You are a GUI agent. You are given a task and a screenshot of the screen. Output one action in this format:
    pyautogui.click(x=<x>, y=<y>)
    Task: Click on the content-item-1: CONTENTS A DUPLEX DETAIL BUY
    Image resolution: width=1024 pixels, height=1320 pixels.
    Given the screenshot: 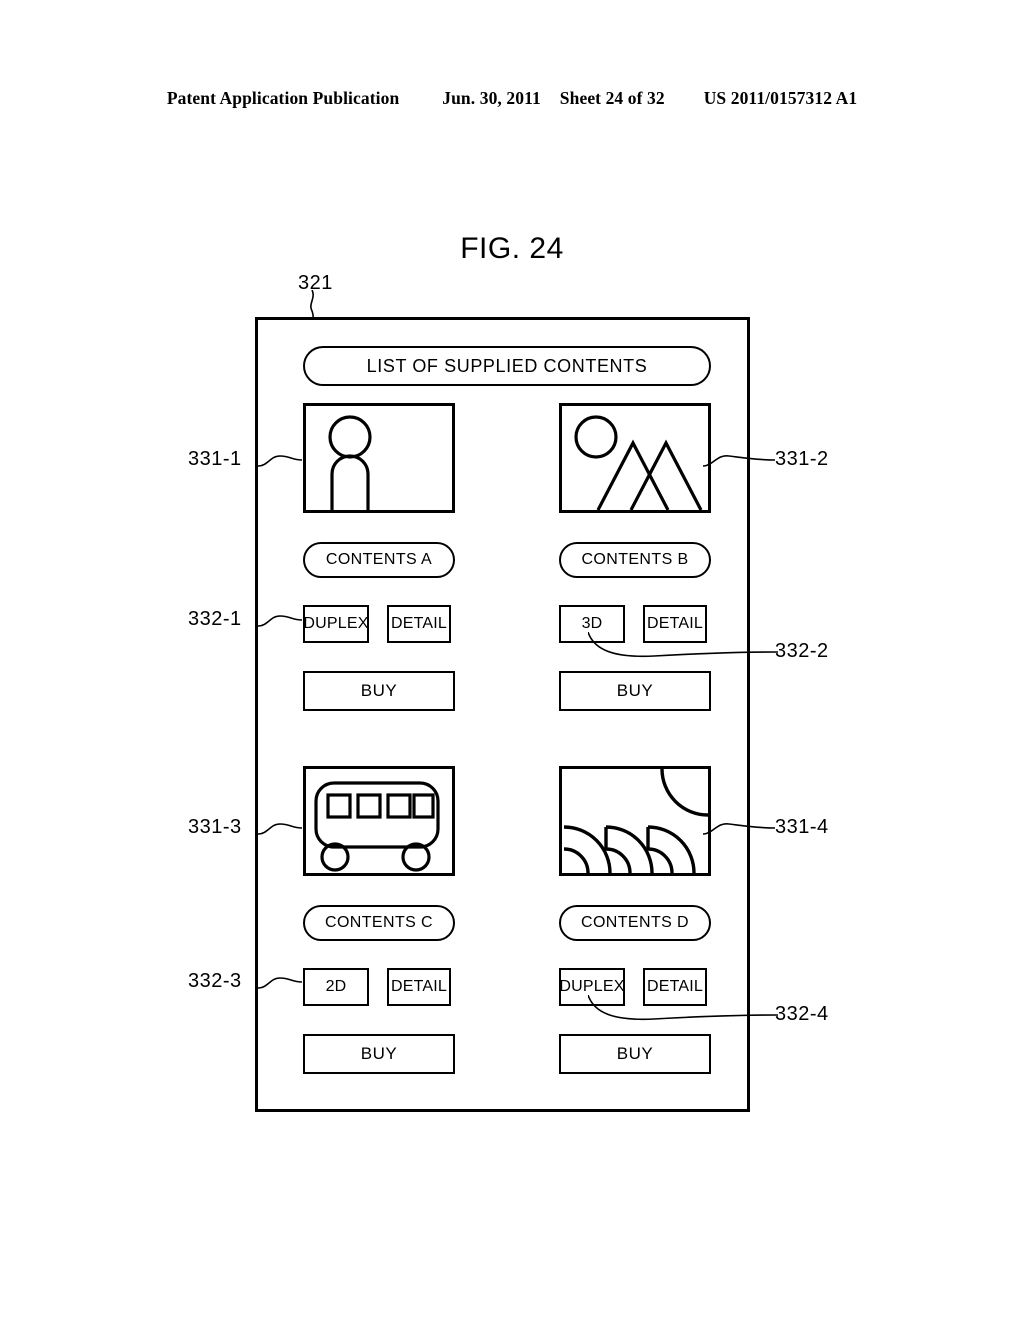 What is the action you would take?
    pyautogui.click(x=379, y=557)
    